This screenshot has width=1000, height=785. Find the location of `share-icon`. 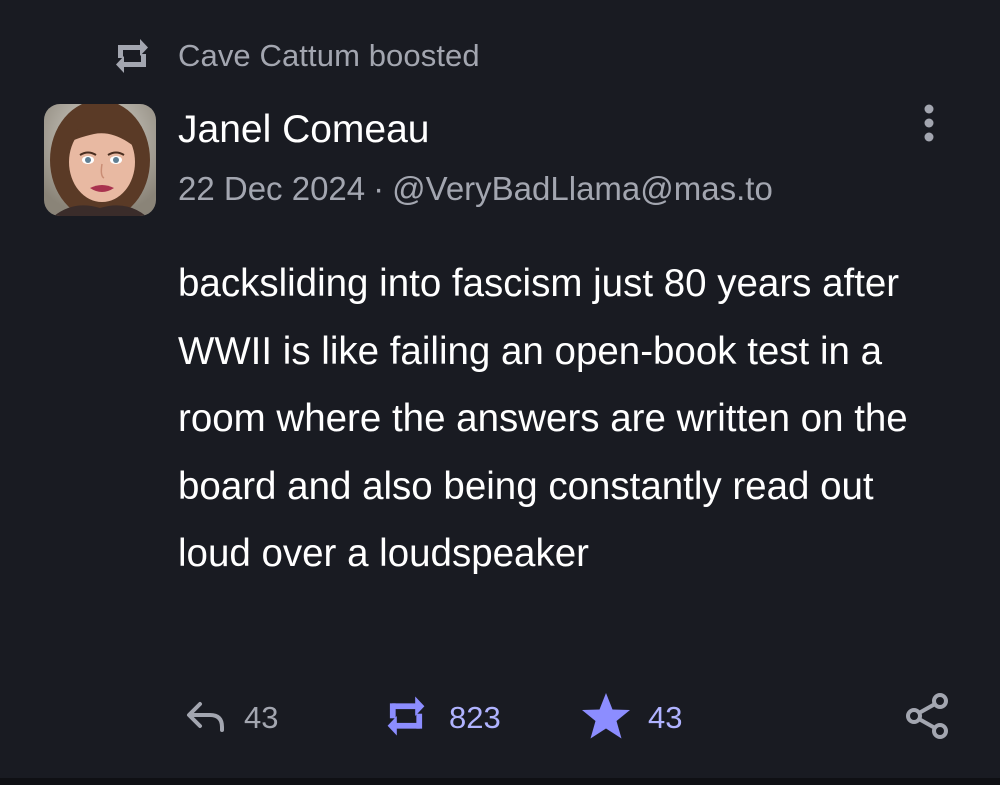

share-icon is located at coordinates (927, 718).